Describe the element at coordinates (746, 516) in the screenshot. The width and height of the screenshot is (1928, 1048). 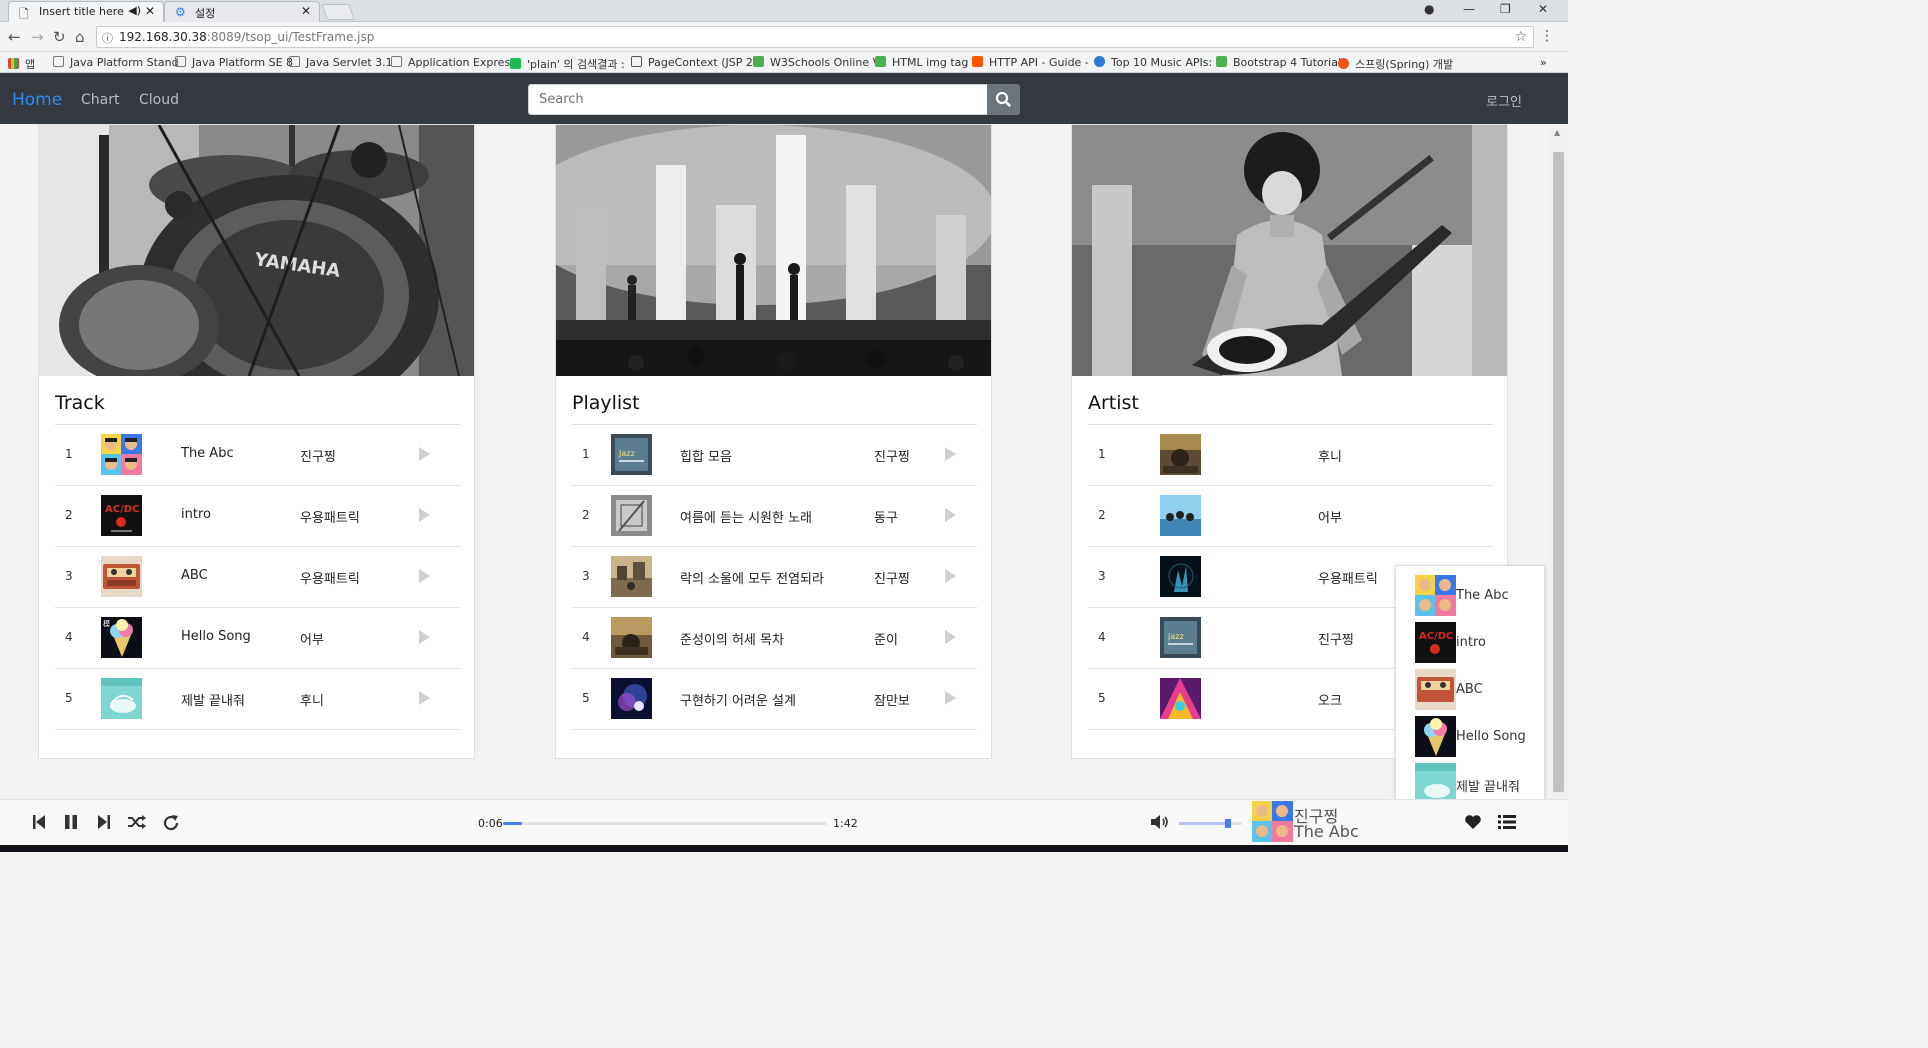
I see `playlist-name: 여름에 듣는 시원한 노래` at that location.